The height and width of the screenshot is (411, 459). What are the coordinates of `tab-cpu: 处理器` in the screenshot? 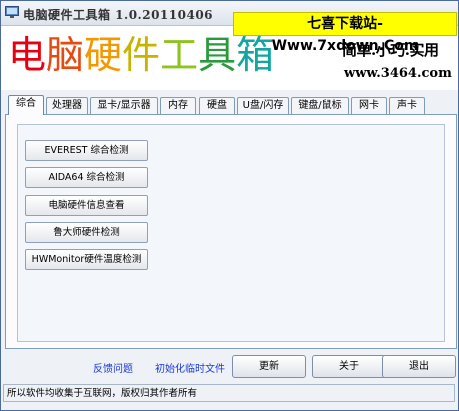 It's located at (67, 105).